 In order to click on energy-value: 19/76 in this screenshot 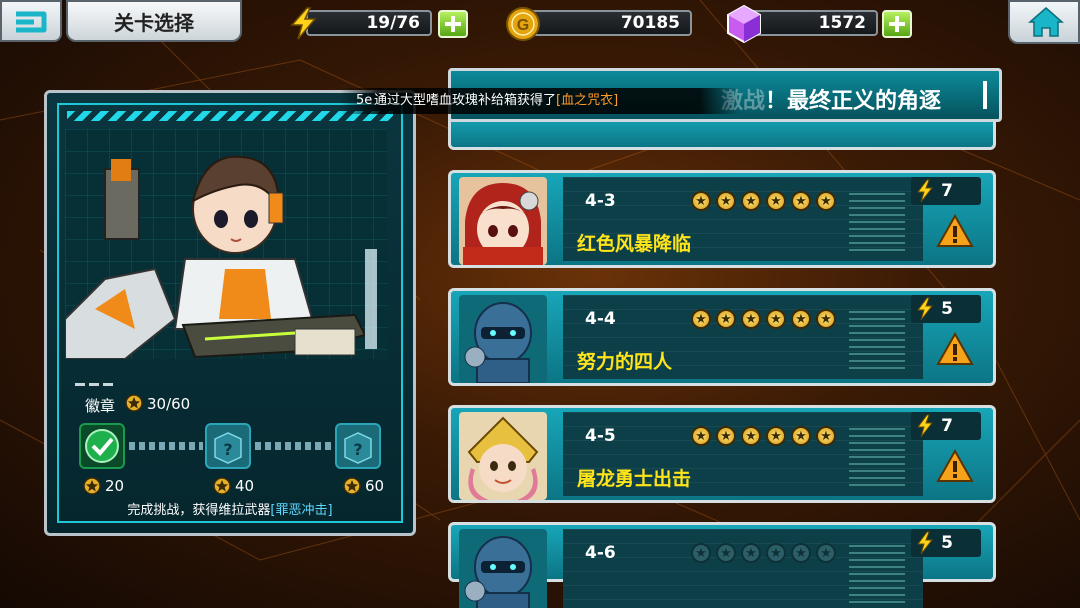, I will do `click(369, 23)`.